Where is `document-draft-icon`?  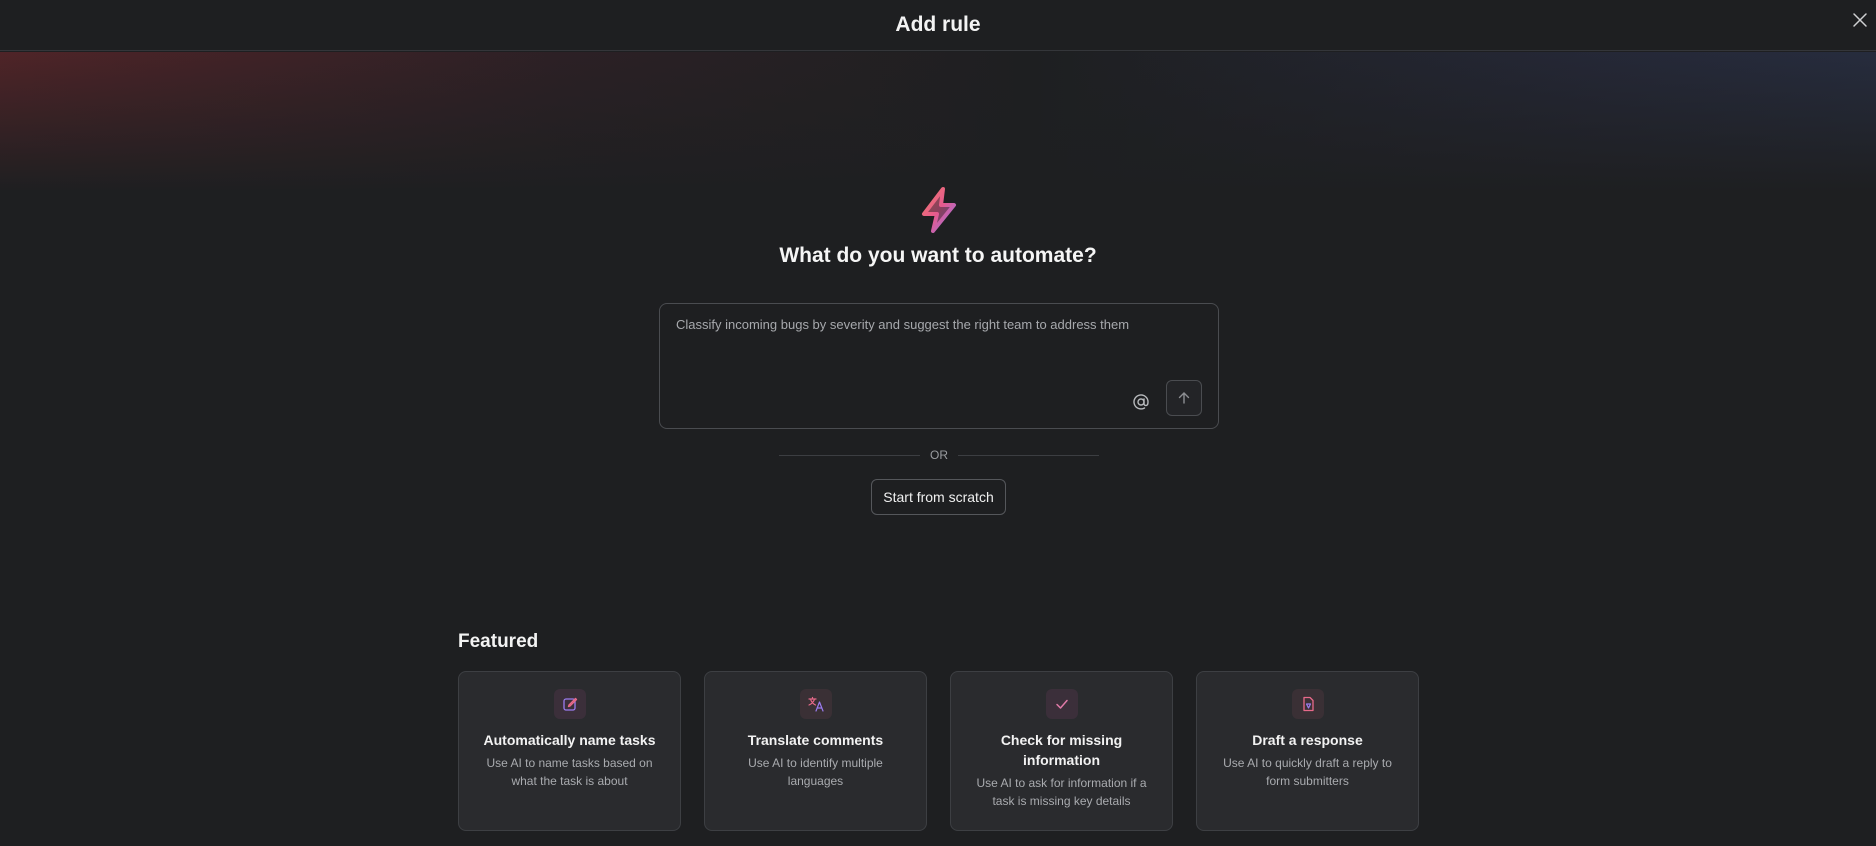 document-draft-icon is located at coordinates (1308, 704).